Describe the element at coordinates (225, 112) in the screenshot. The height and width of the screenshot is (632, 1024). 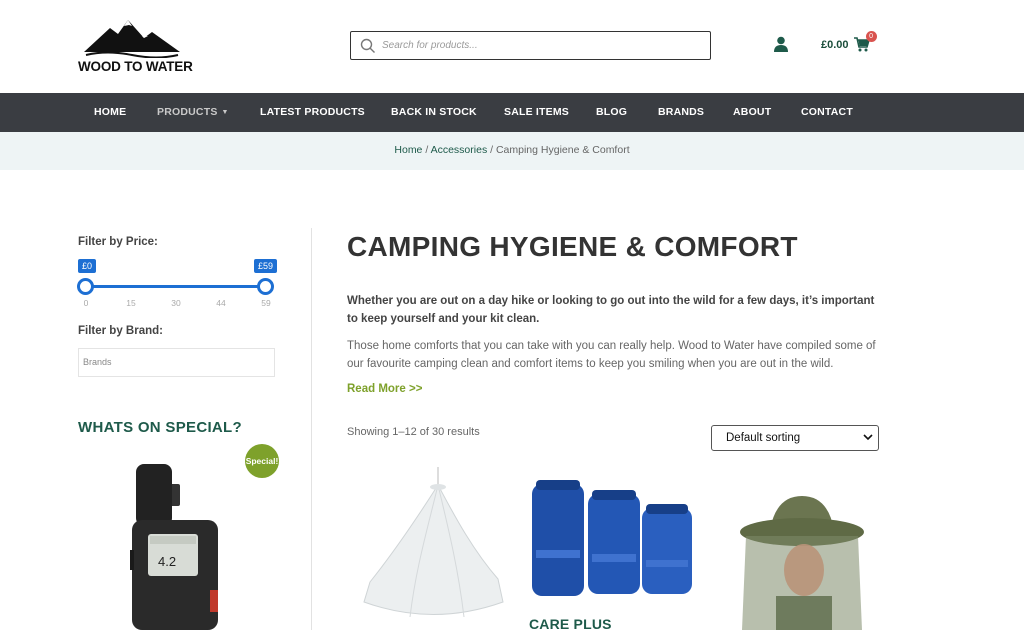
I see `chevron-down-icon: ▼` at that location.